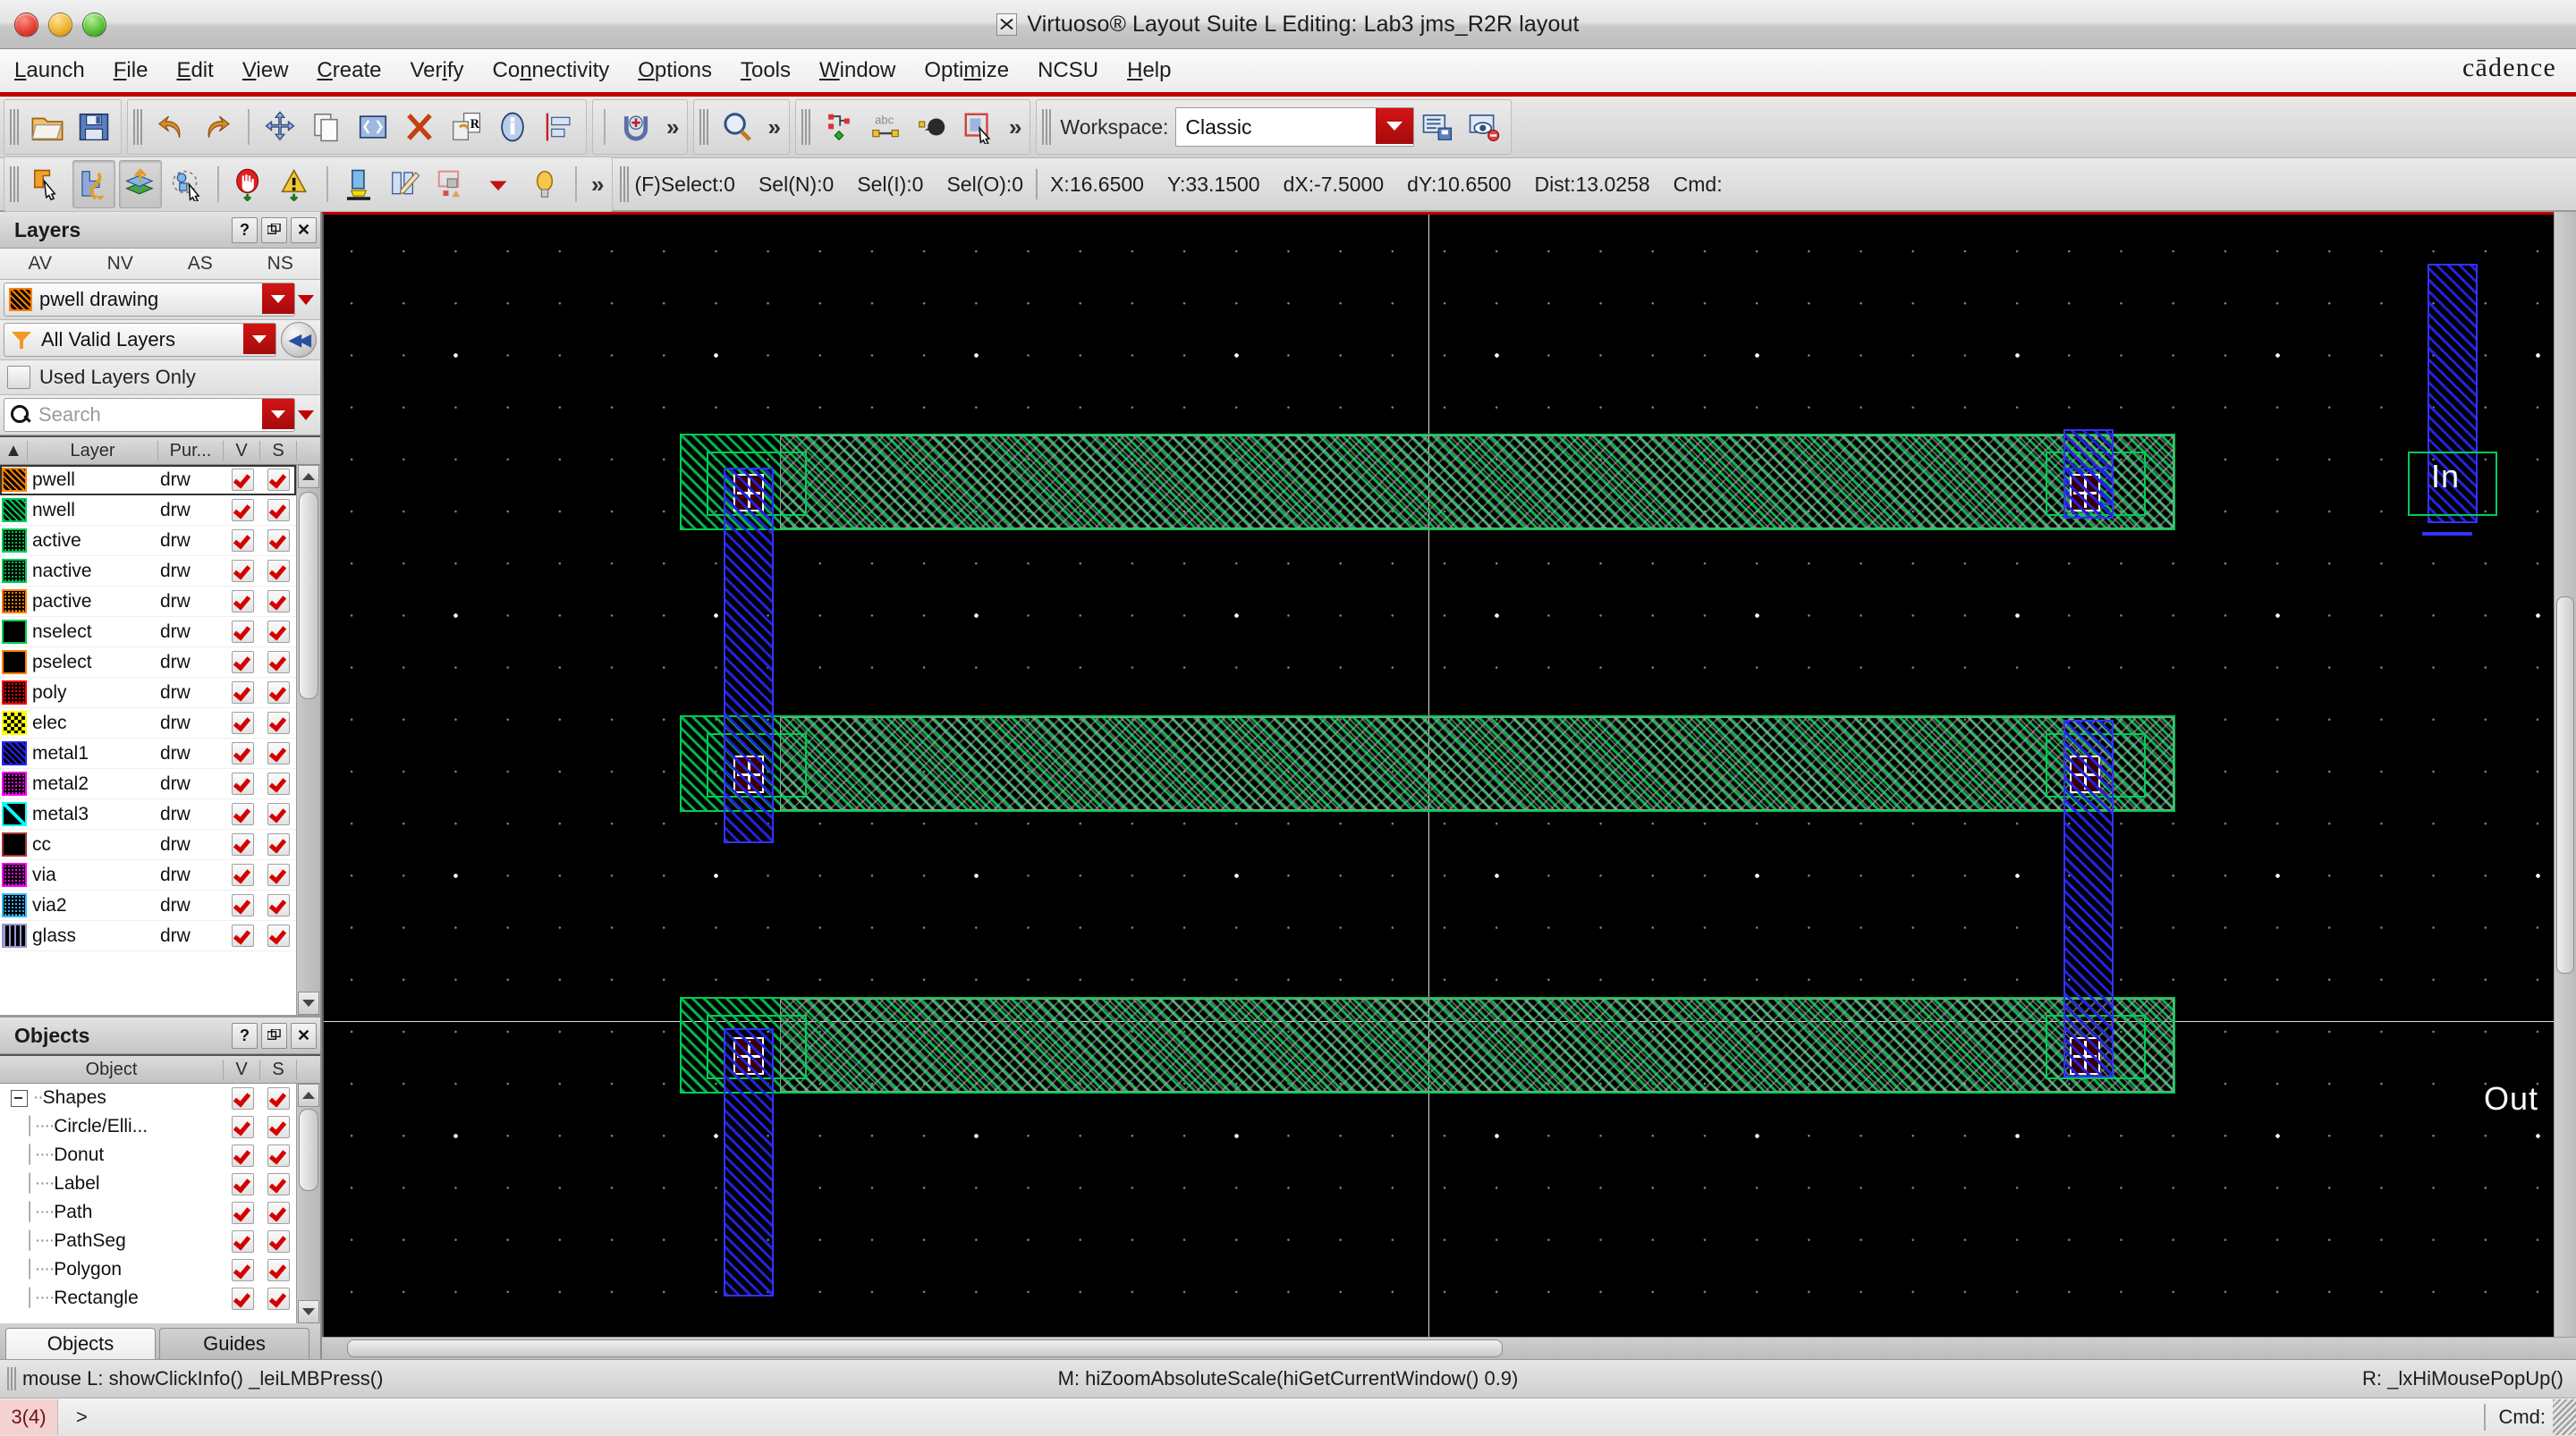 This screenshot has height=1436, width=2576. I want to click on create-label-icon: abc, so click(885, 127).